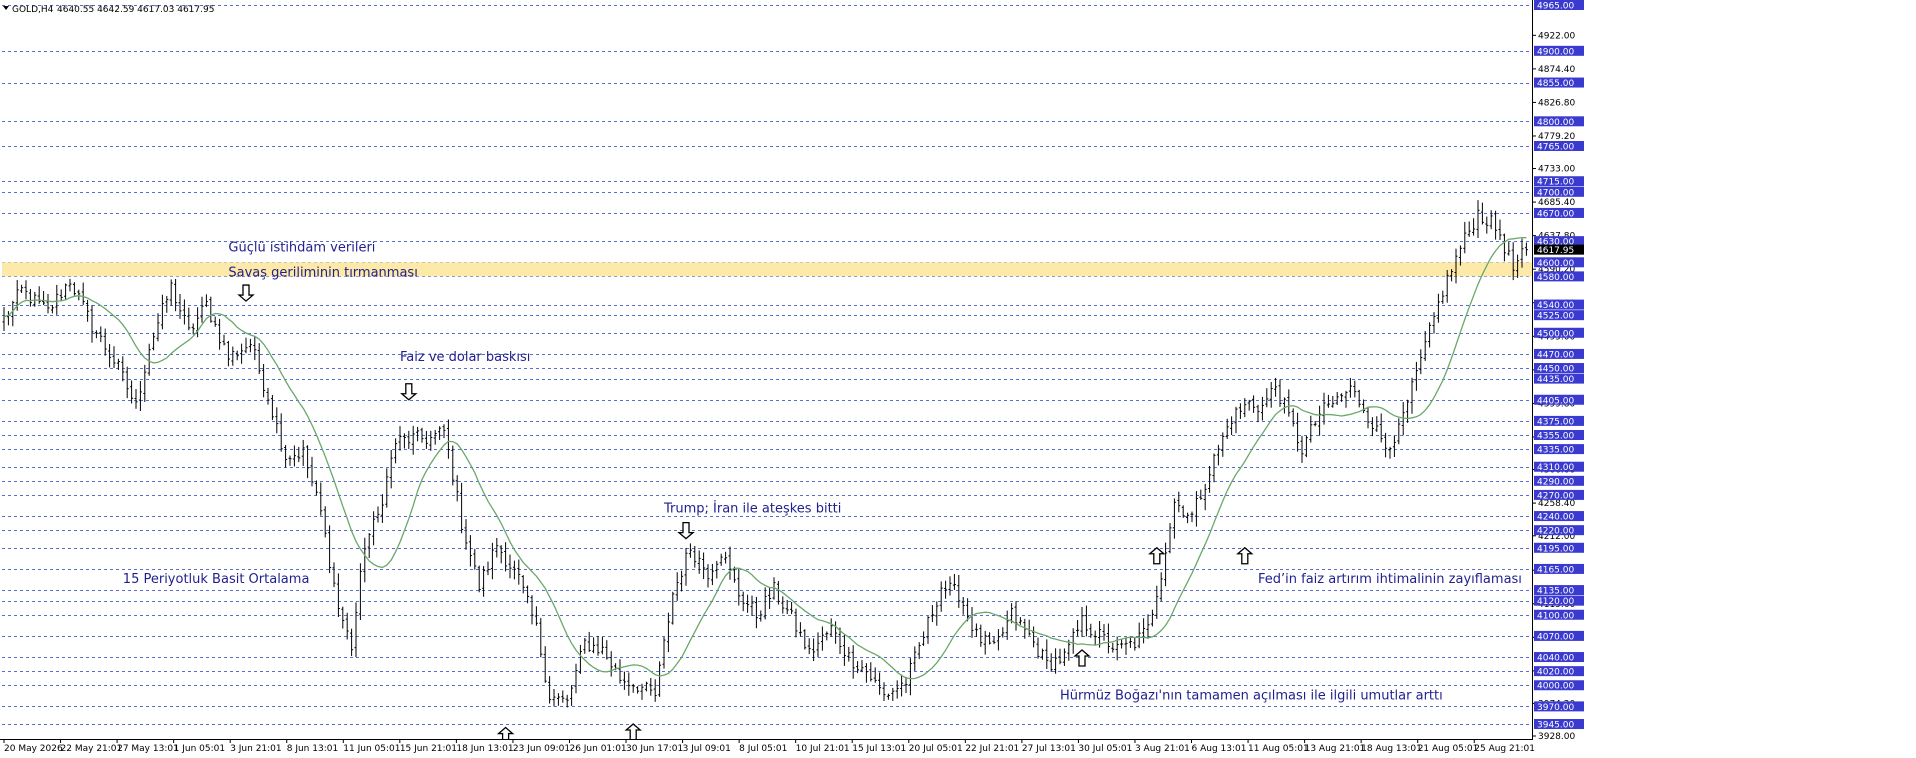 The image size is (1916, 758). What do you see at coordinates (371, 749) in the screenshot?
I see `time-label: 11 Jun 05:01` at bounding box center [371, 749].